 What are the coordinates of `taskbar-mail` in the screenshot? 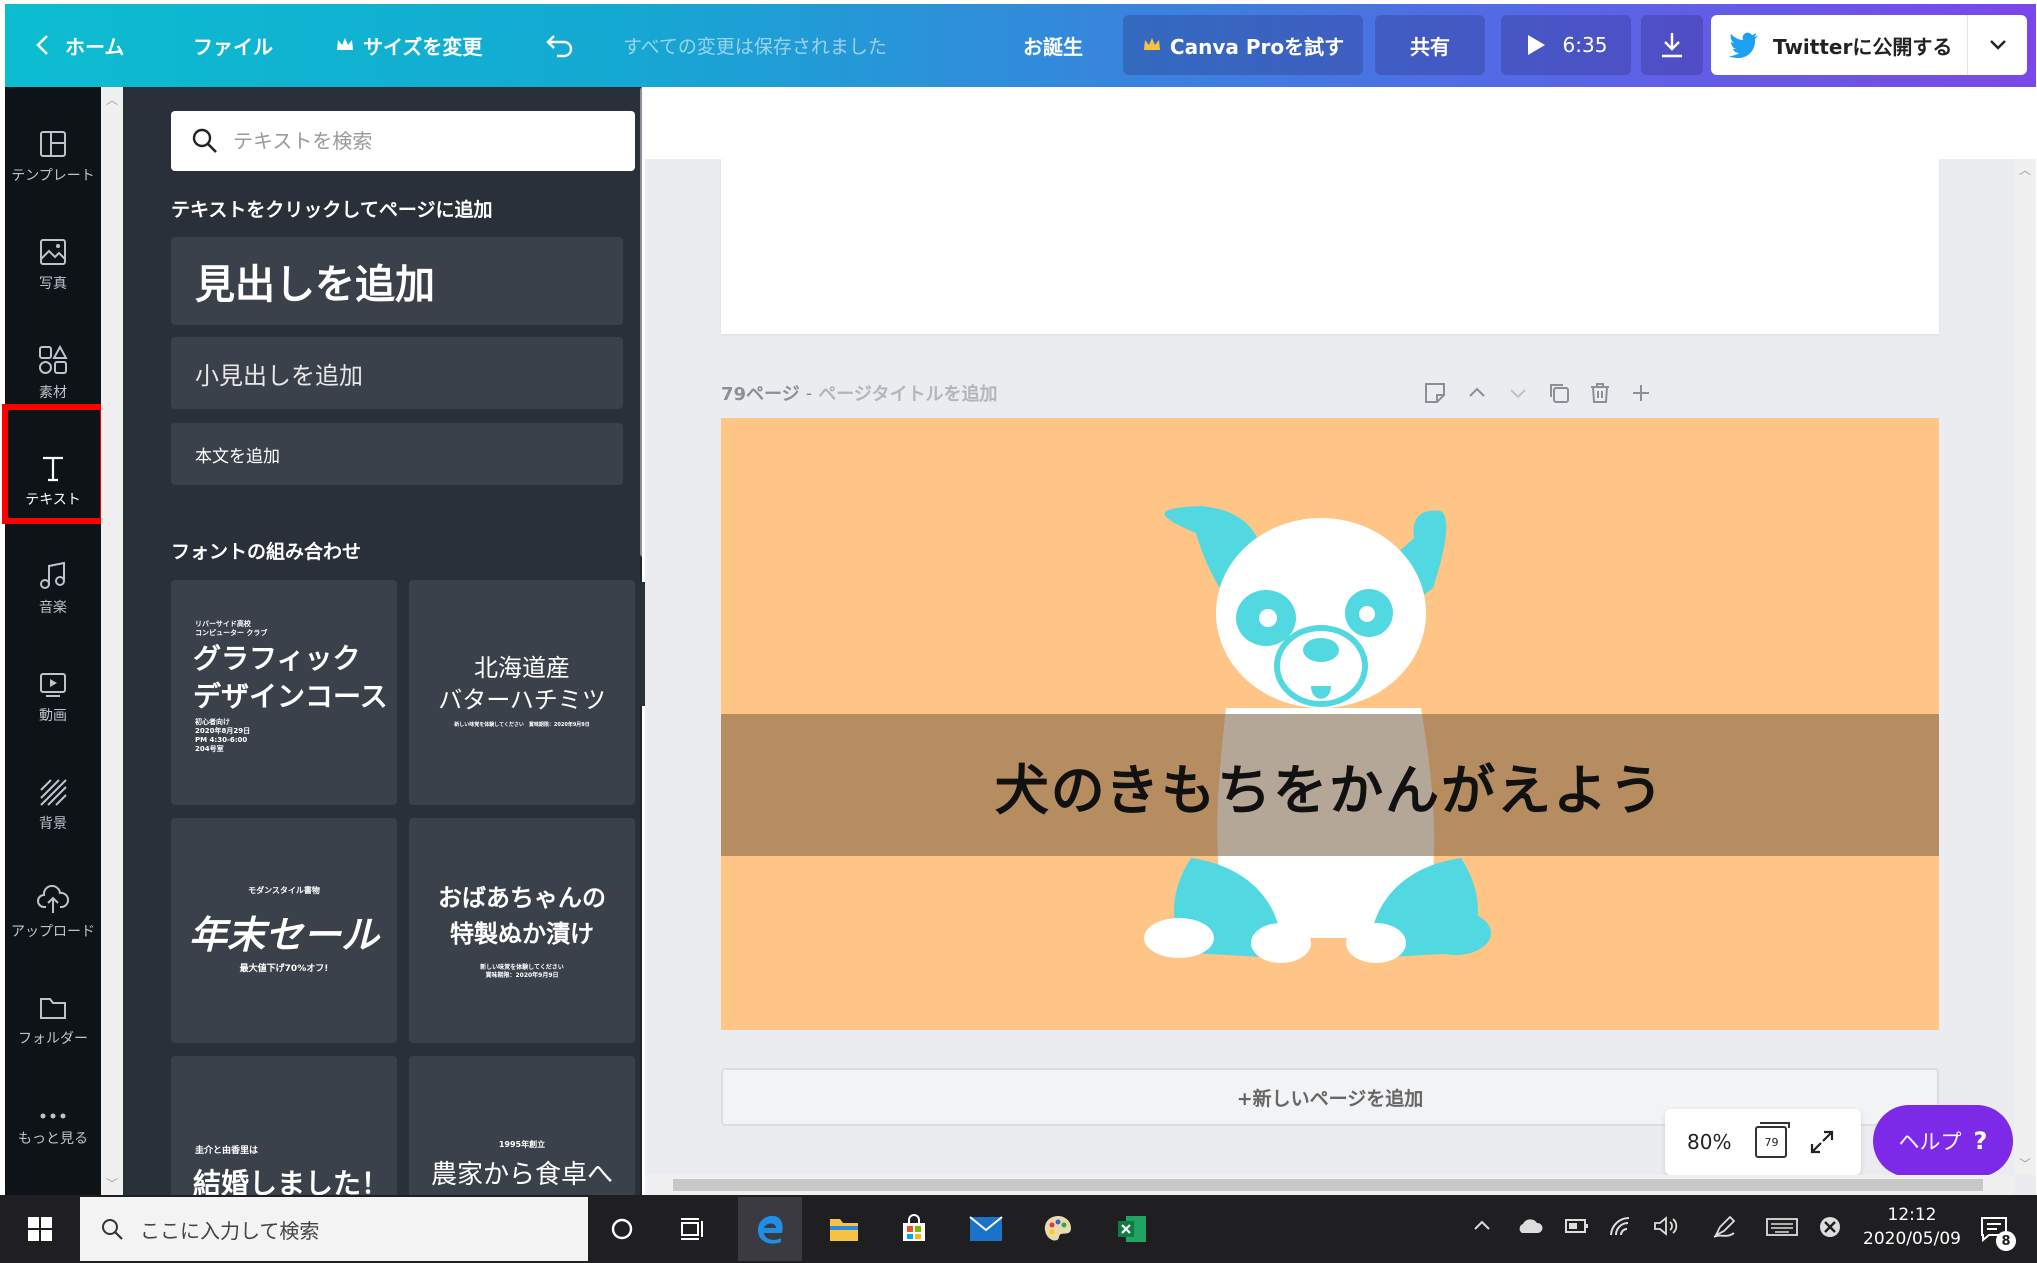 It's located at (986, 1229).